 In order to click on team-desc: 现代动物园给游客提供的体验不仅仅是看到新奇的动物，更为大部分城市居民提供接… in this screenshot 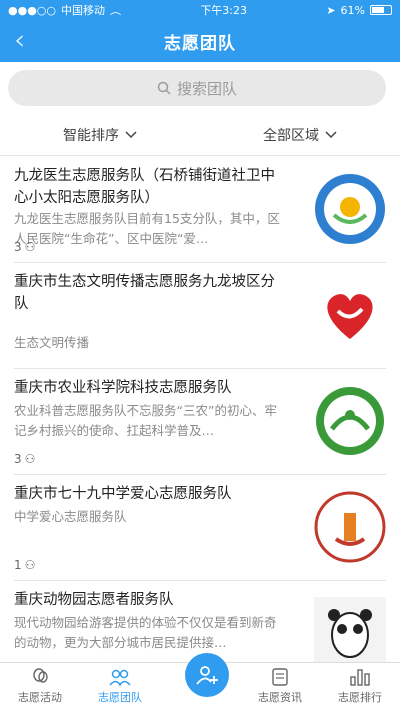, I will do `click(145, 632)`.